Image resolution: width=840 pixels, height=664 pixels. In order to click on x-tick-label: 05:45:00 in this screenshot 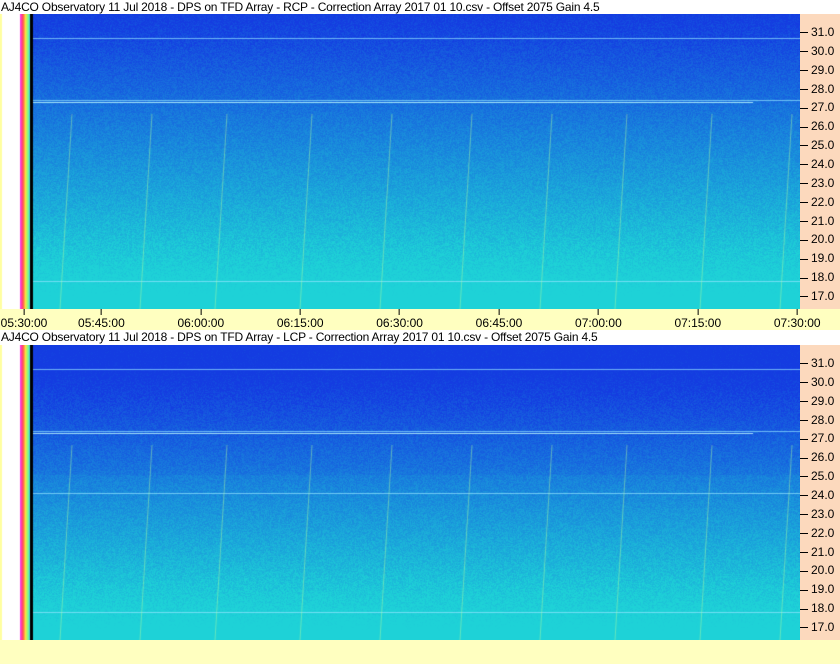, I will do `click(101, 319)`.